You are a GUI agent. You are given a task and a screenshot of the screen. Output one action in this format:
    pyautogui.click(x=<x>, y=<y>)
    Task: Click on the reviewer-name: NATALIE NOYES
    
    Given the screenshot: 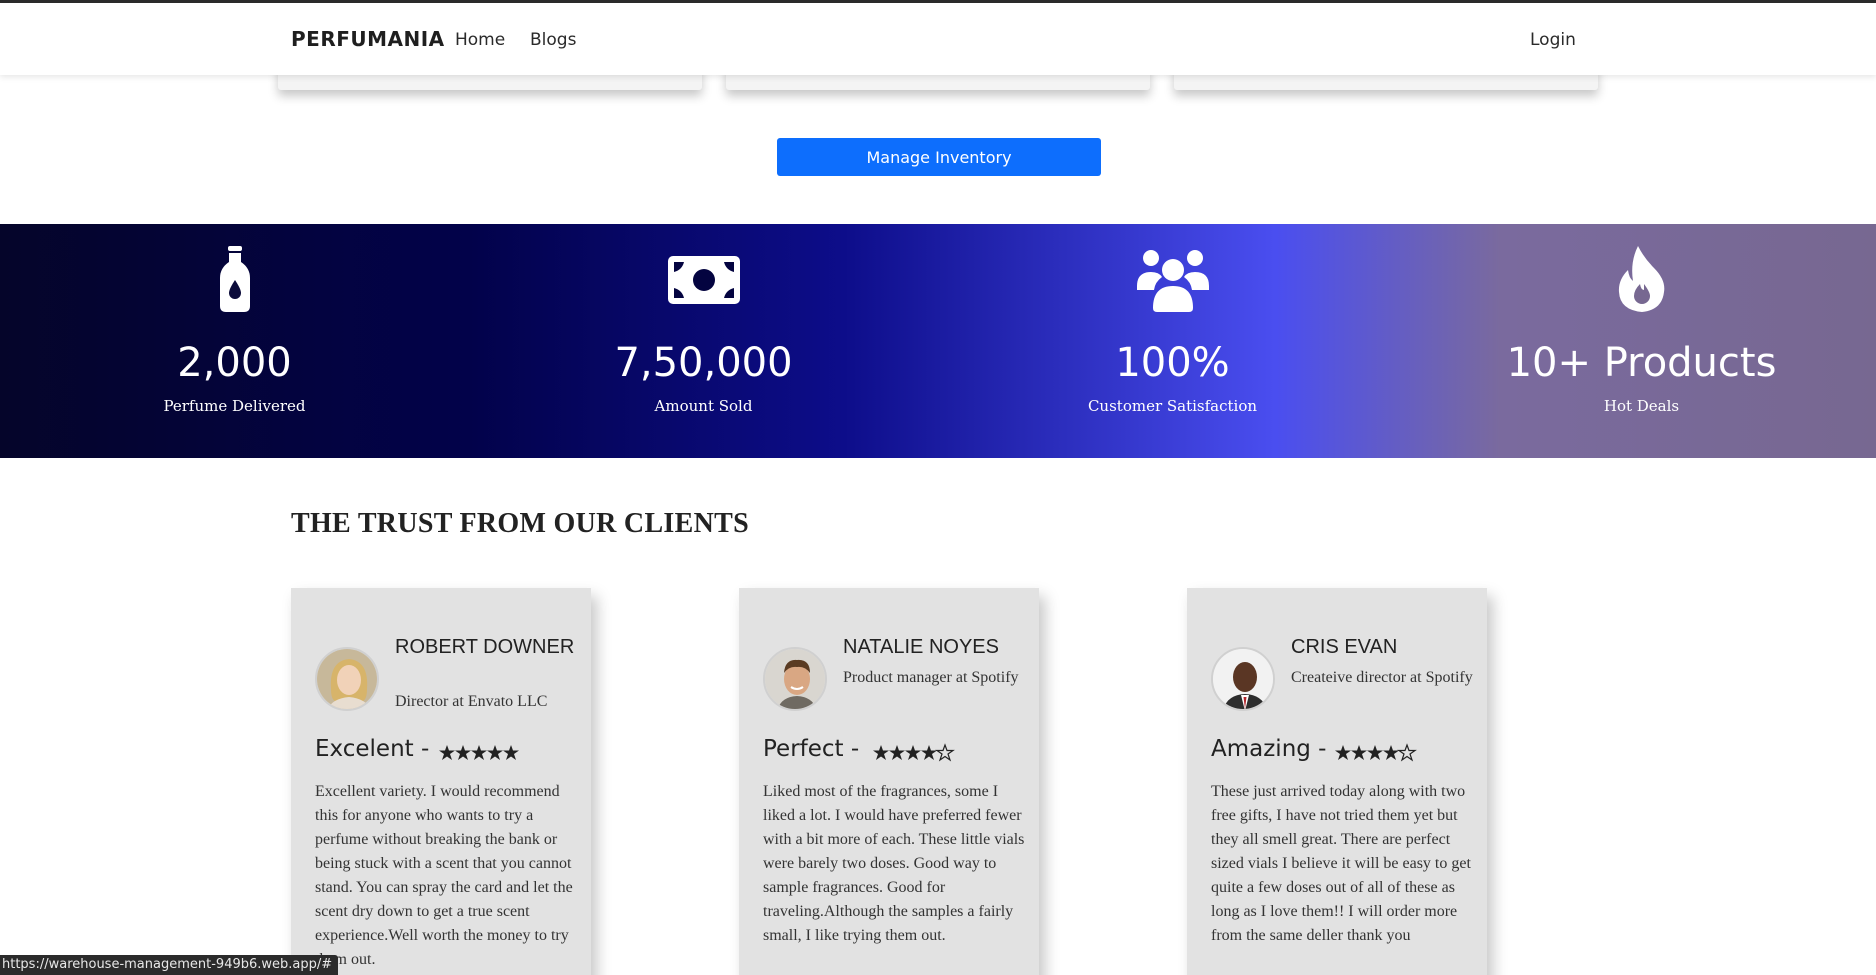 What is the action you would take?
    pyautogui.click(x=921, y=647)
    